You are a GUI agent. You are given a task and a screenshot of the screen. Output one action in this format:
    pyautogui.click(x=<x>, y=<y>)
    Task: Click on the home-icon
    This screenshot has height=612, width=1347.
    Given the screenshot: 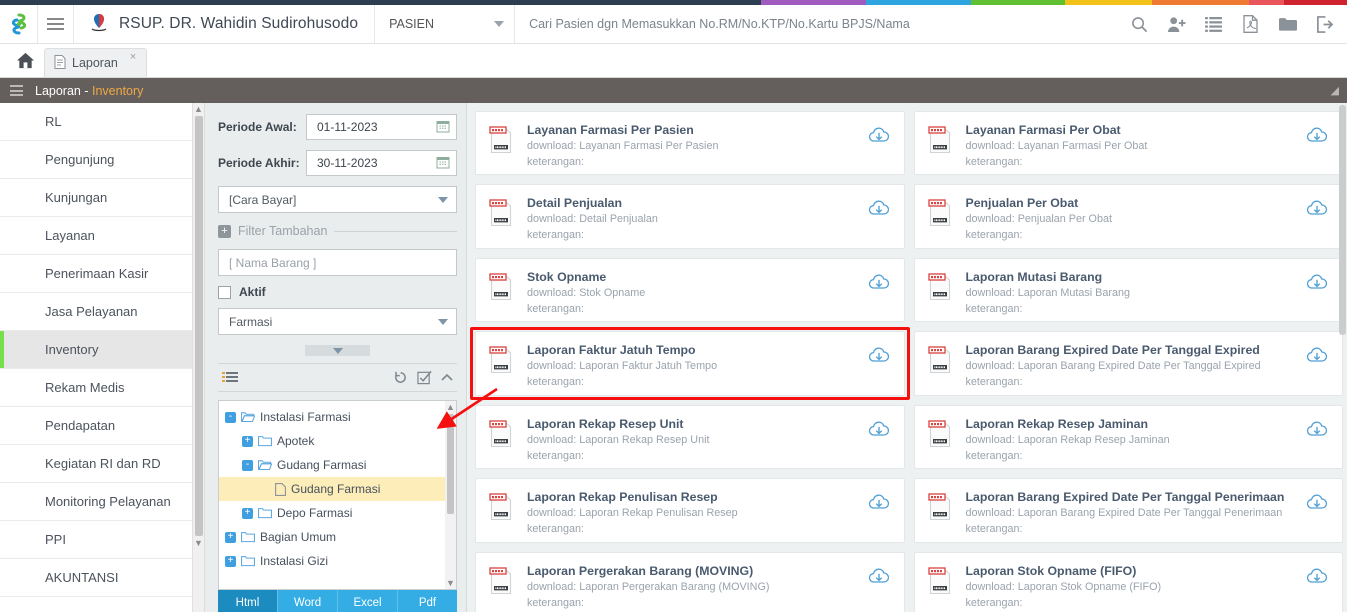 What is the action you would take?
    pyautogui.click(x=25, y=60)
    